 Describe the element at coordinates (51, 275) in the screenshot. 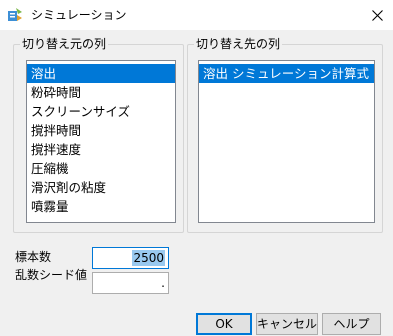

I see `random-seed-label: 乱数シード値` at that location.